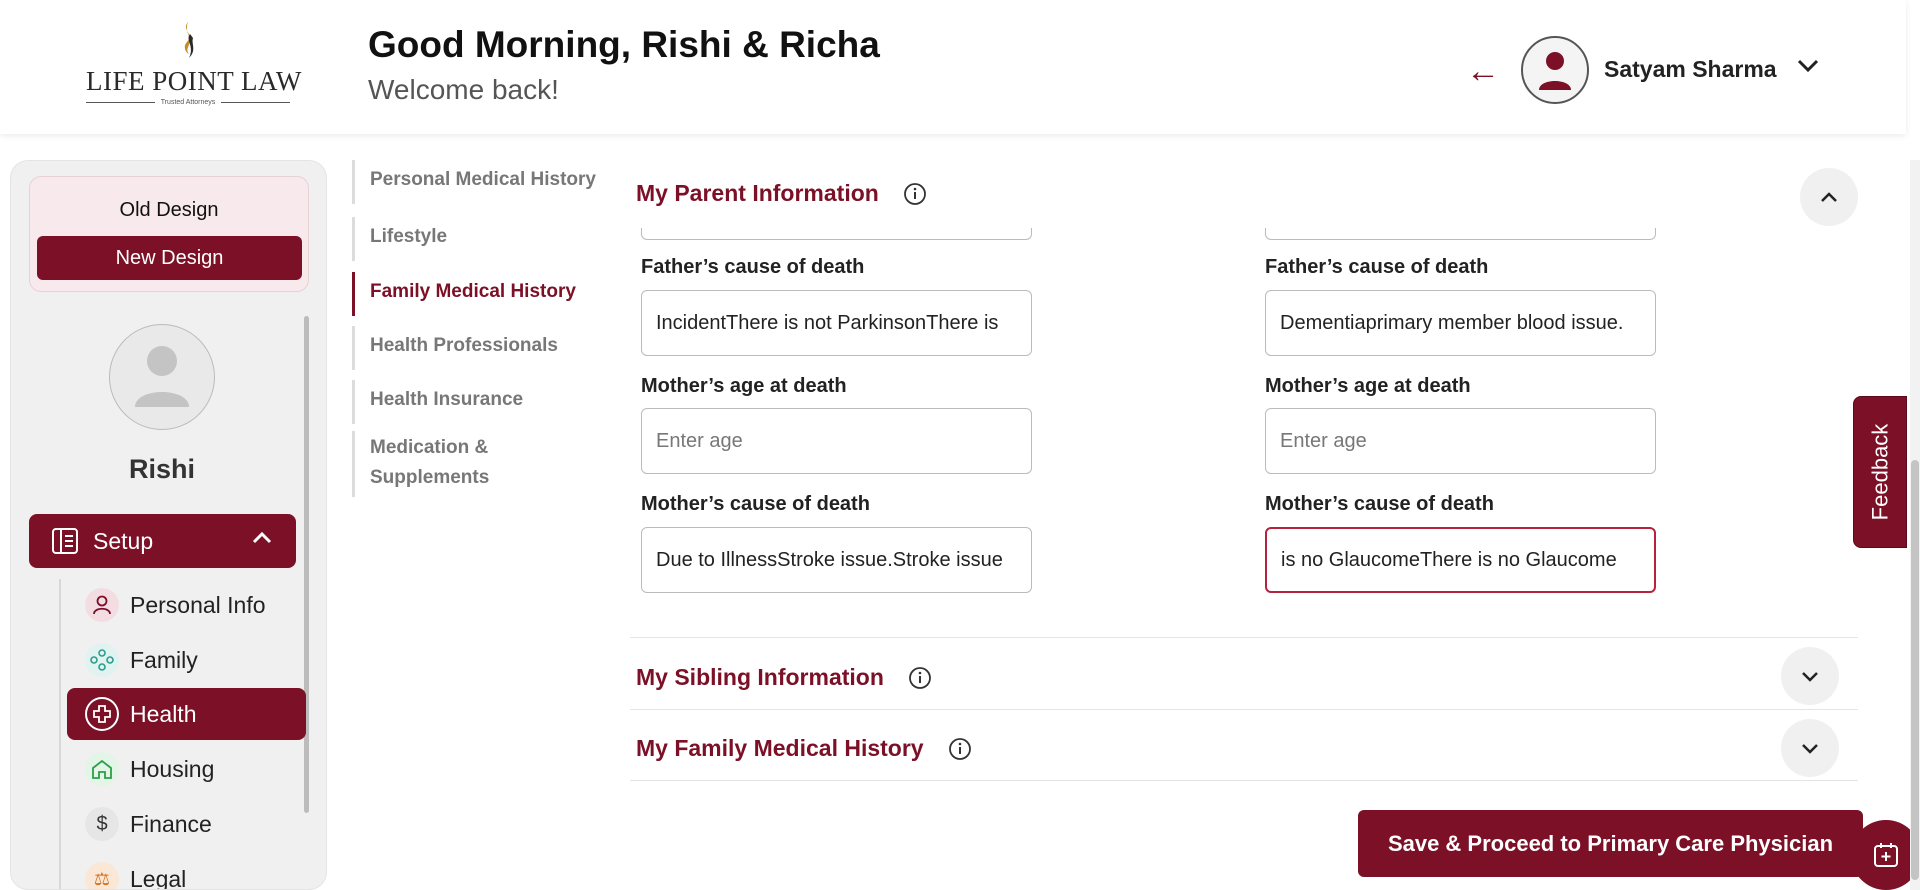 The height and width of the screenshot is (890, 1920). What do you see at coordinates (780, 748) in the screenshot?
I see `family-history-title: My Family Medical History` at bounding box center [780, 748].